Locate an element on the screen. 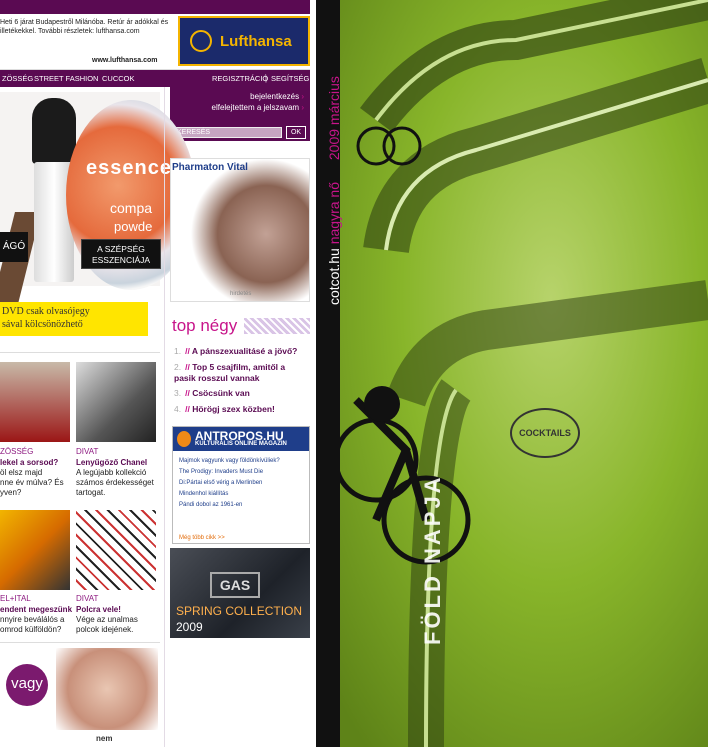  dvd-line-2: sával kölcsönözhető is located at coordinates (42, 324).